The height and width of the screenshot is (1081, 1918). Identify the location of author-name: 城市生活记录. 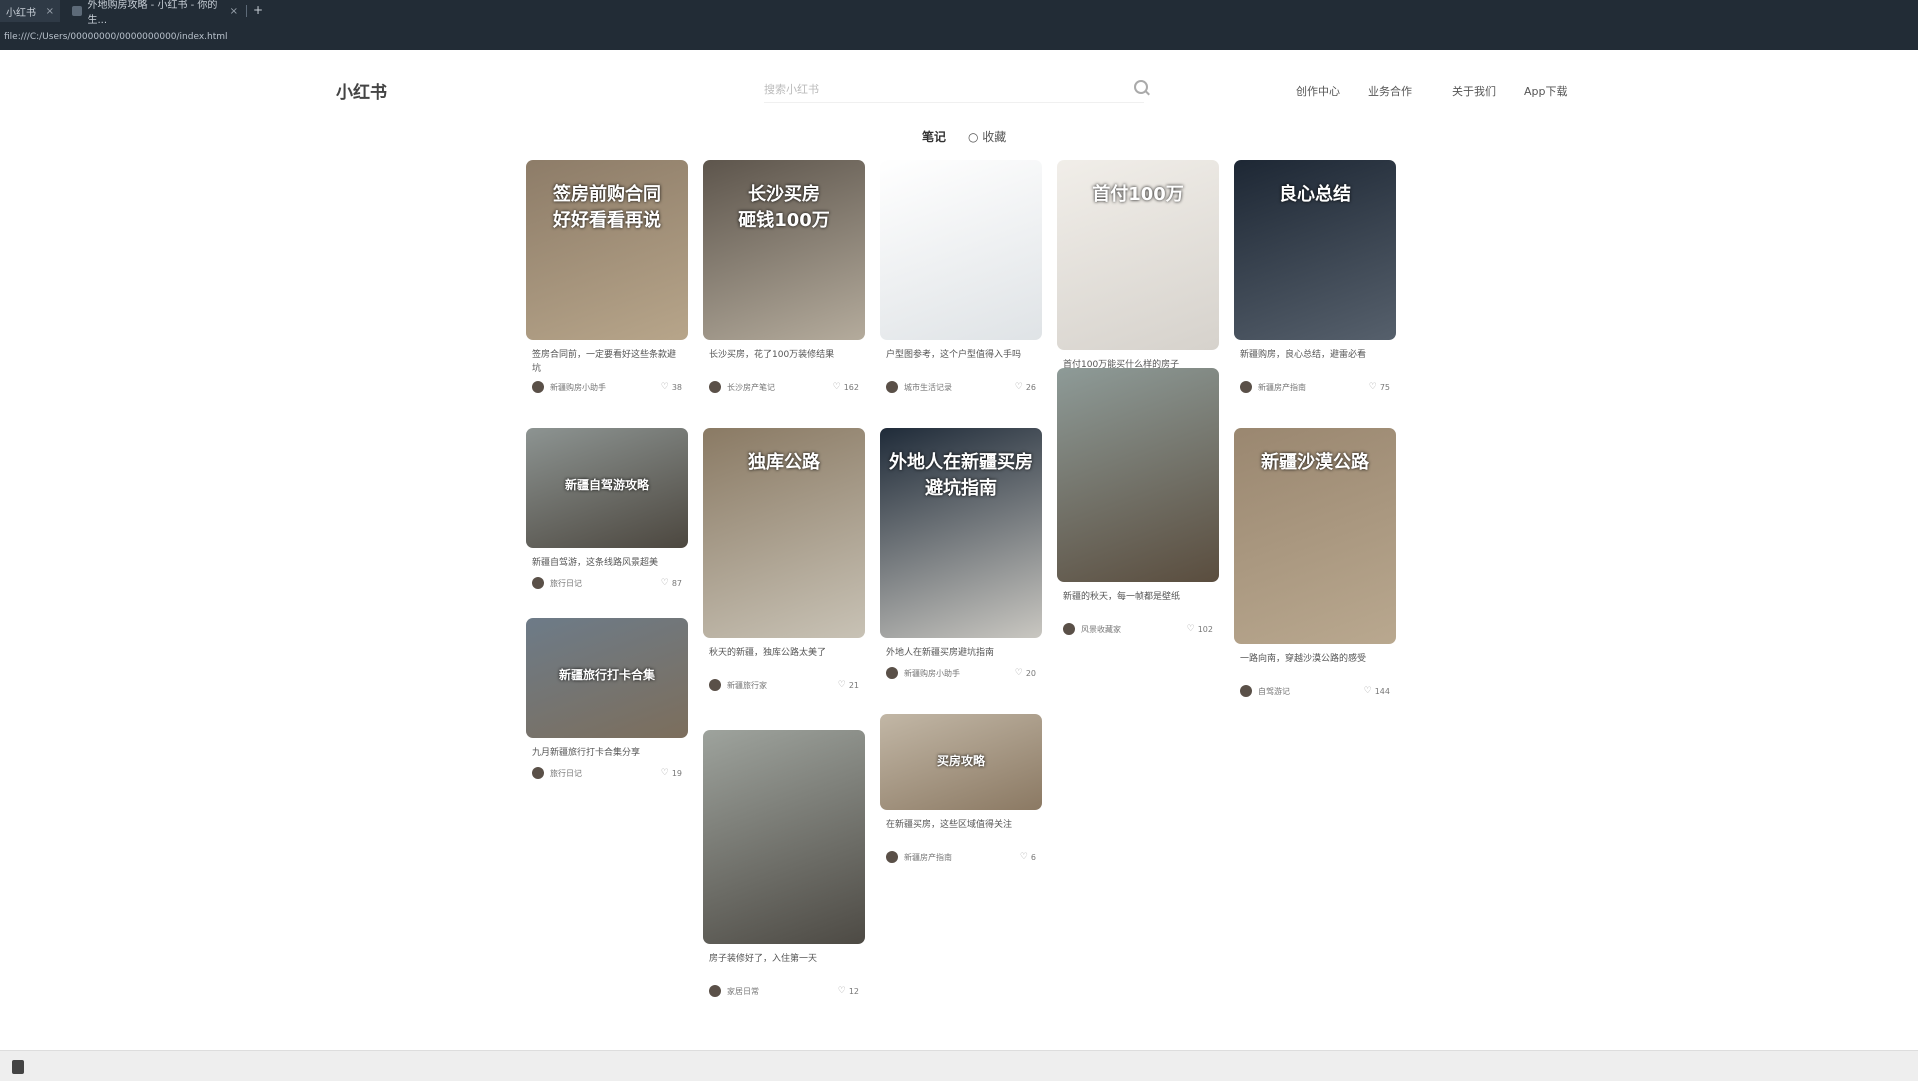
(928, 387).